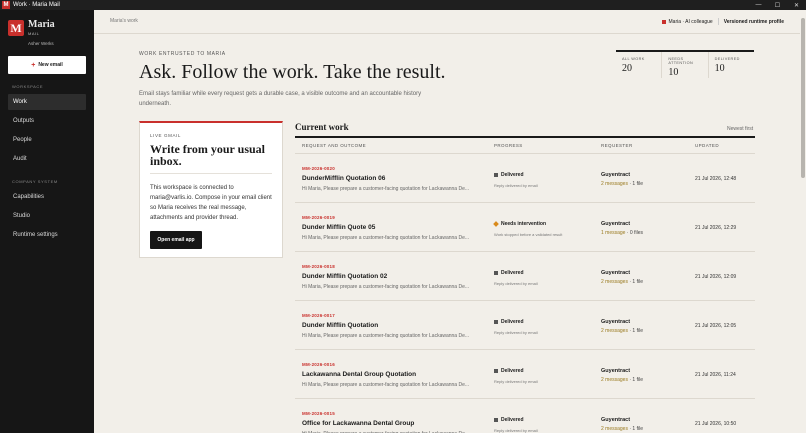  What do you see at coordinates (47, 159) in the screenshot?
I see `sidebar-item-audit: Audit` at bounding box center [47, 159].